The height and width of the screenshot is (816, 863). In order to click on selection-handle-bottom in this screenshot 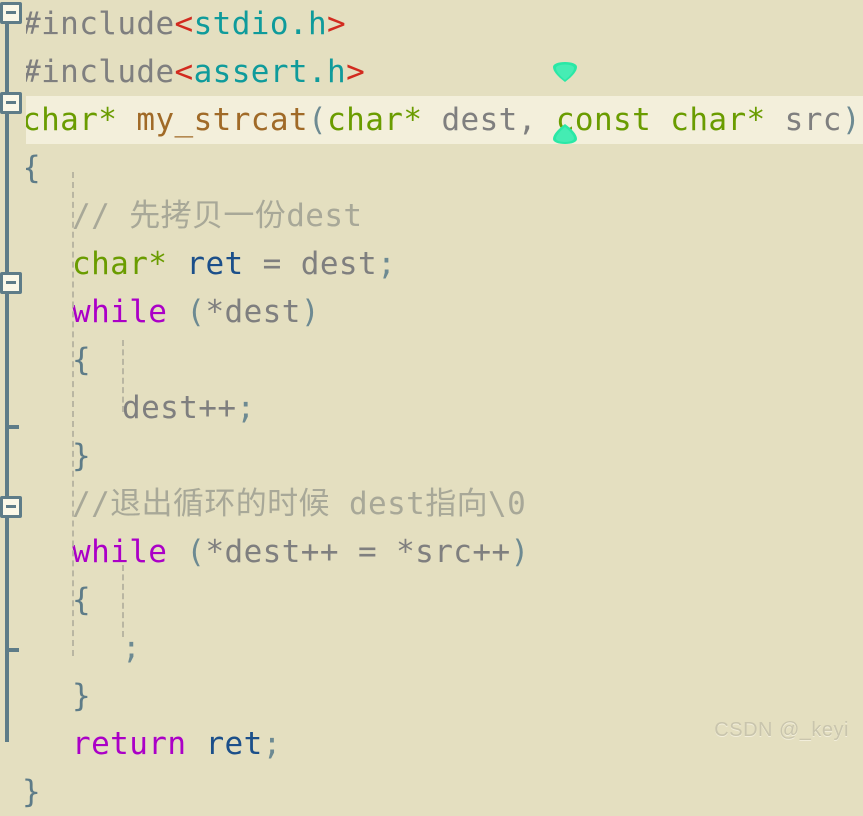, I will do `click(565, 134)`.